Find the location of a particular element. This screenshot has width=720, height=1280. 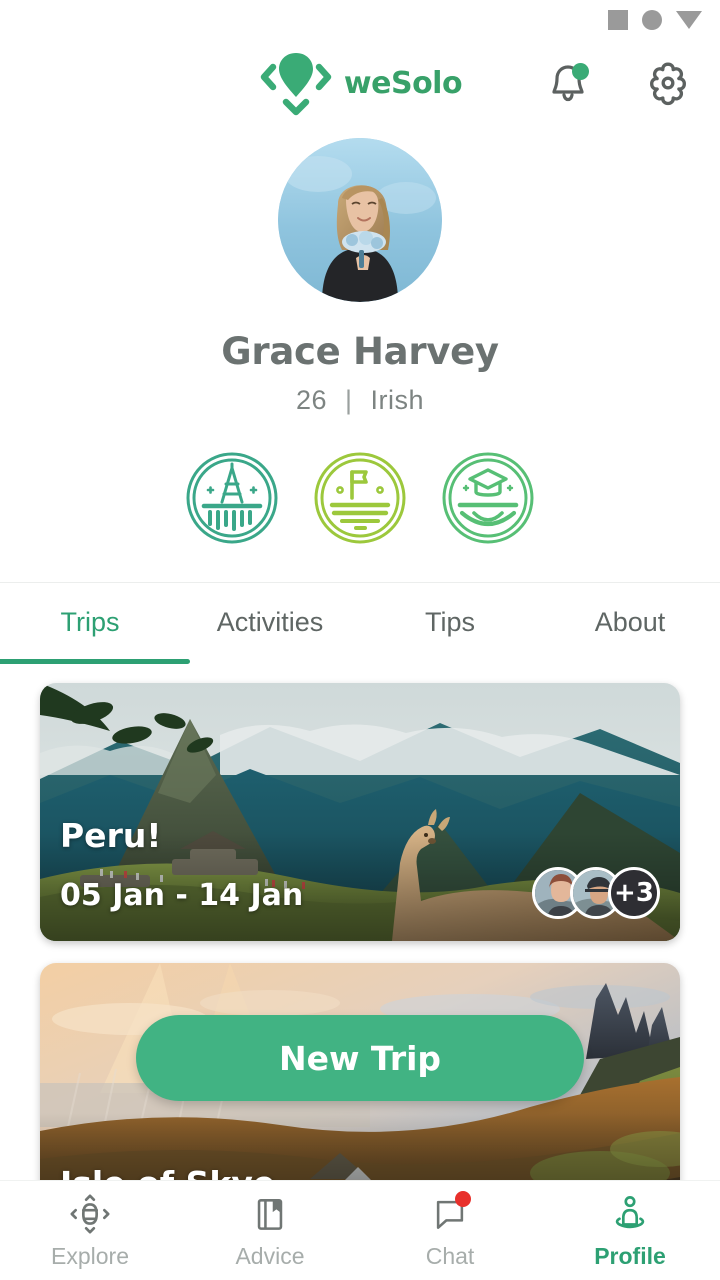

person-pin-icon is located at coordinates (630, 1214).